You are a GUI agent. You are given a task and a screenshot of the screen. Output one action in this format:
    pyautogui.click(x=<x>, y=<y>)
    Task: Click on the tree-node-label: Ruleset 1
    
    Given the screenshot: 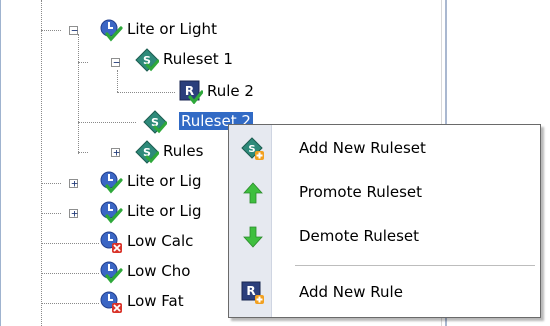 What is the action you would take?
    pyautogui.click(x=198, y=59)
    